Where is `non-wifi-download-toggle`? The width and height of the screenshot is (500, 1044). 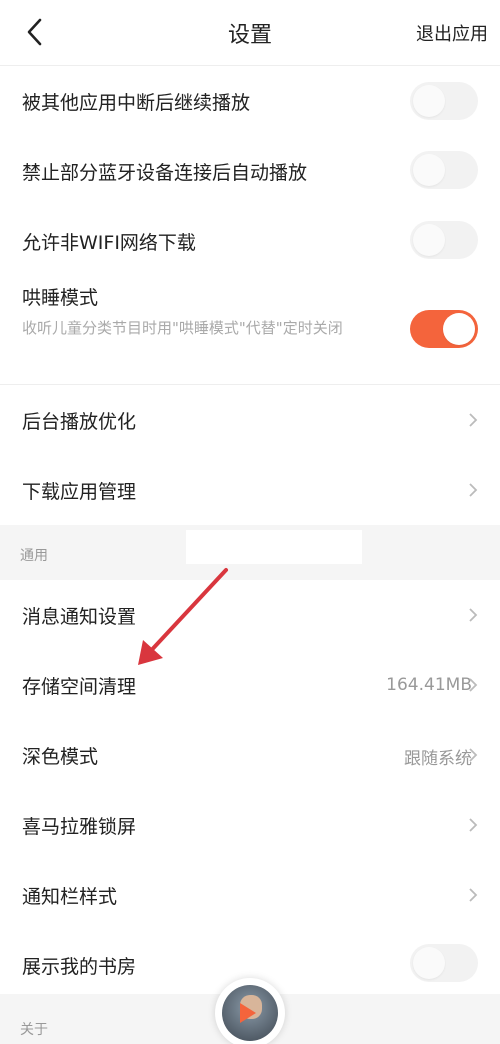
non-wifi-download-toggle is located at coordinates (444, 240).